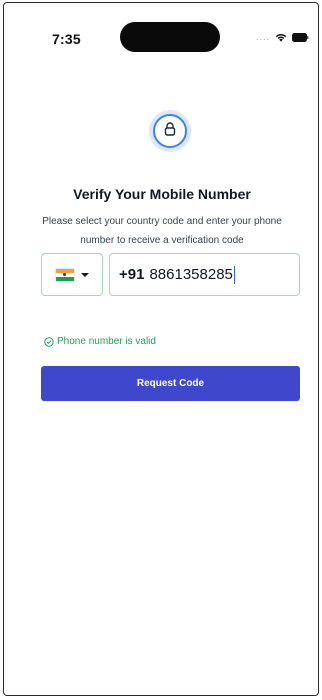 Image resolution: width=322 pixels, height=700 pixels. Describe the element at coordinates (66, 39) in the screenshot. I see `status-time: 7:35` at that location.